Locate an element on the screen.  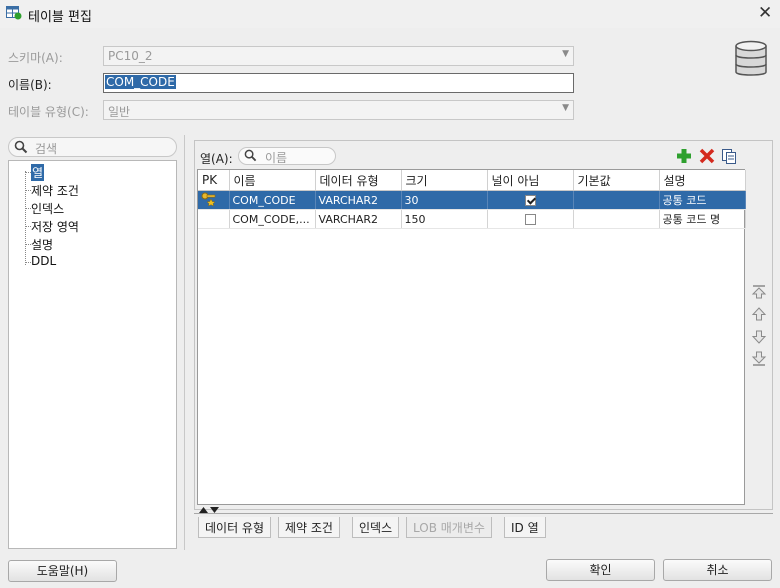
add-icon is located at coordinates (684, 156).